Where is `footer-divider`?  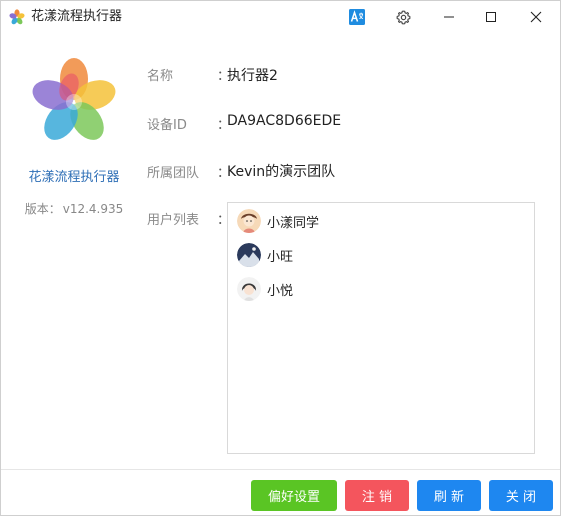
footer-divider is located at coordinates (280, 469).